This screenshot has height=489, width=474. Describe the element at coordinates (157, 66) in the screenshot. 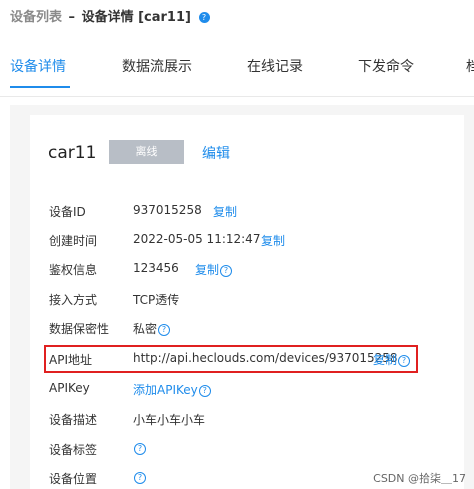

I see `tab-datastream: 数据流展示` at that location.